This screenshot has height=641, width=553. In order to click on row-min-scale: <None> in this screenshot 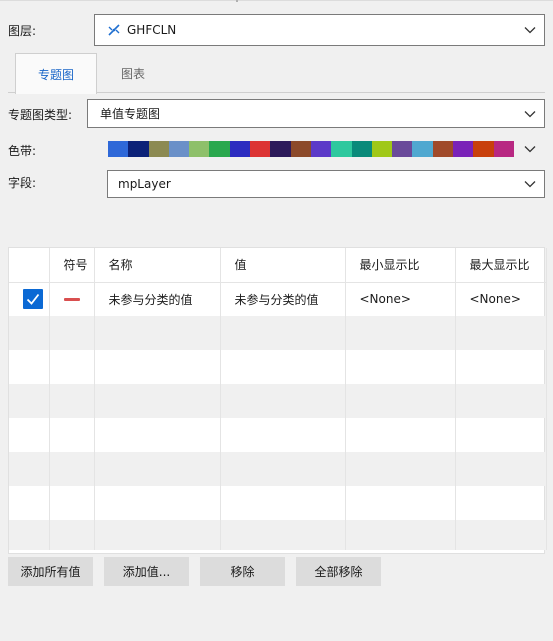, I will do `click(400, 299)`.